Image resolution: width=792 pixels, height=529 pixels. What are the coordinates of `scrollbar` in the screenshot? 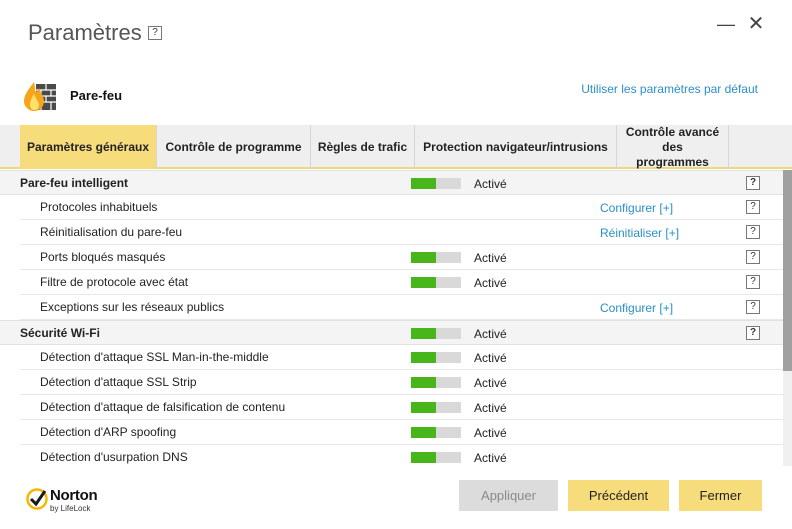 It's located at (787, 318).